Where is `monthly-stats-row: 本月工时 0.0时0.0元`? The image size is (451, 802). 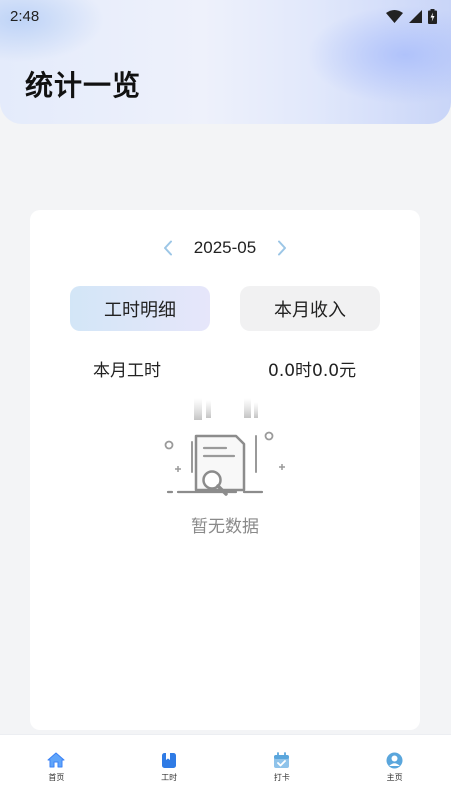
monthly-stats-row: 本月工时 0.0时0.0元 is located at coordinates (225, 369).